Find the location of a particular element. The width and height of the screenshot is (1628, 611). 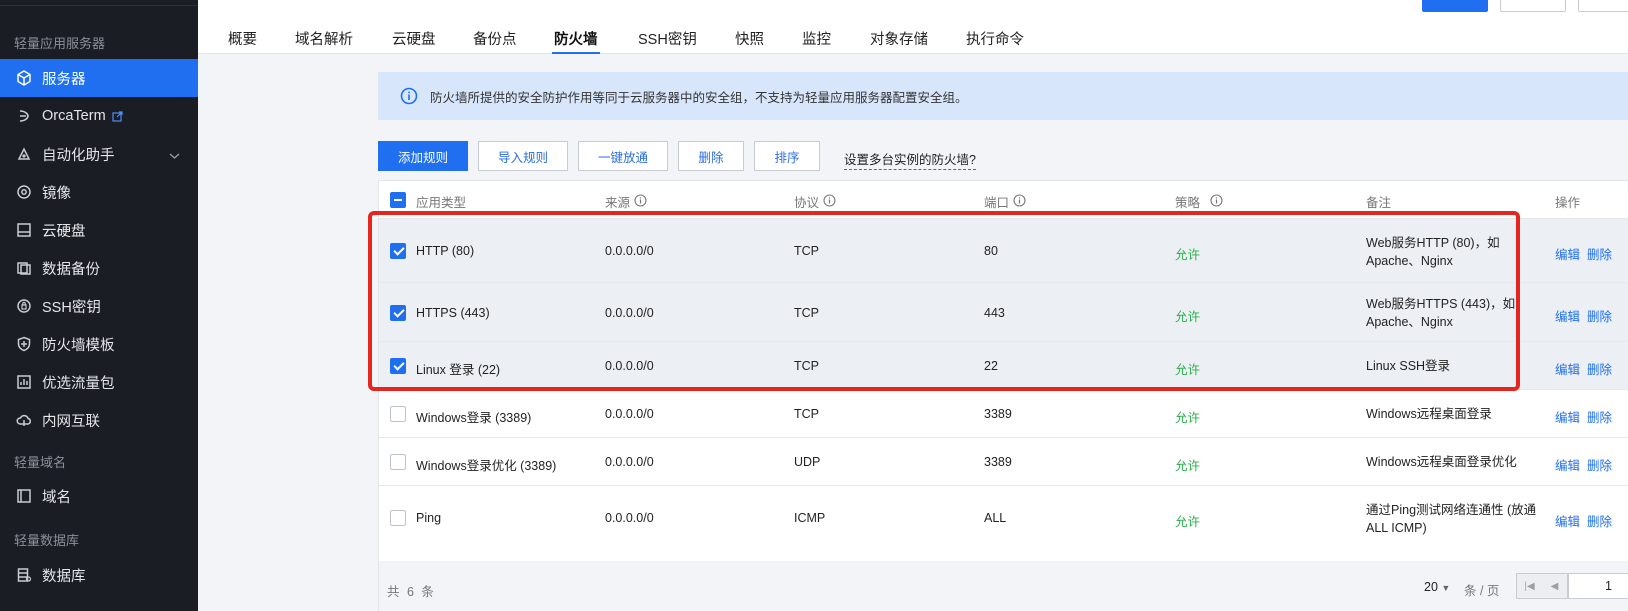

prev-page-icon: ◀ is located at coordinates (1554, 586).